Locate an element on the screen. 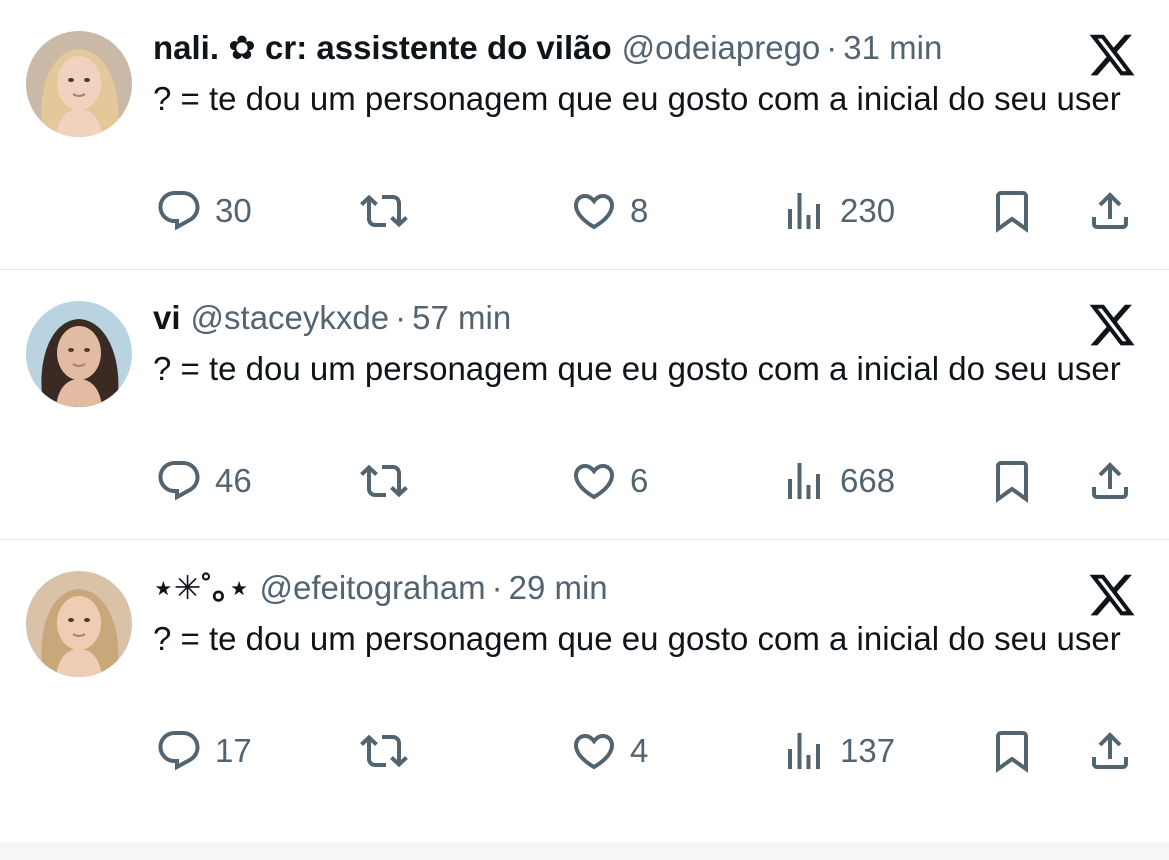  like-count: 4 is located at coordinates (639, 750).